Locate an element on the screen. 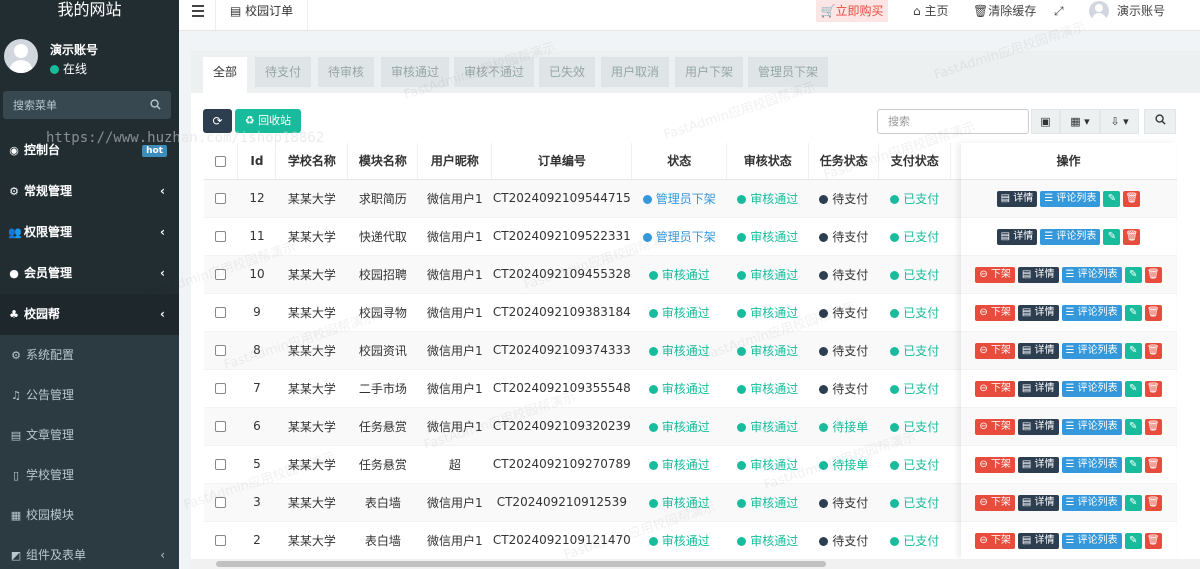  sidebar-item-articles: ▤ 文章管理 is located at coordinates (89, 435).